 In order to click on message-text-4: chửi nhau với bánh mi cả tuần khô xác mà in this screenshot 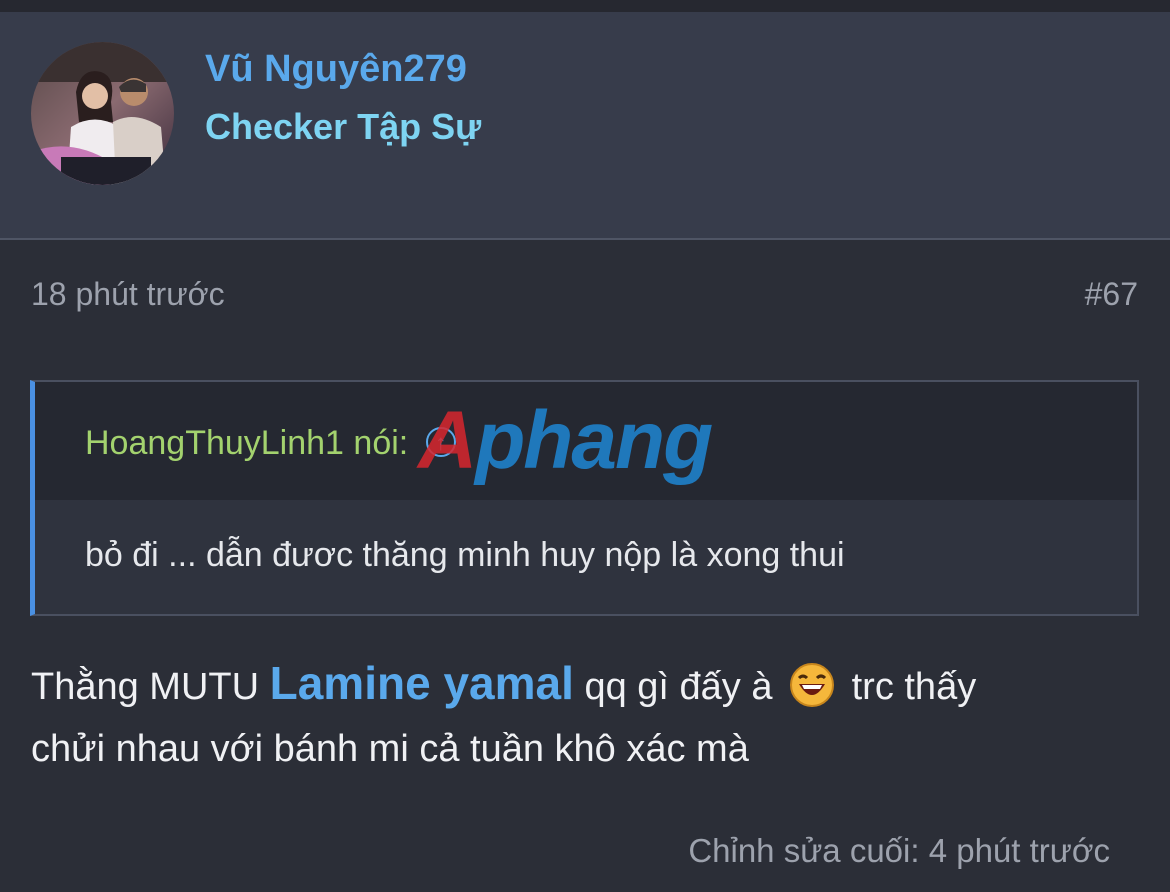, I will do `click(390, 749)`.